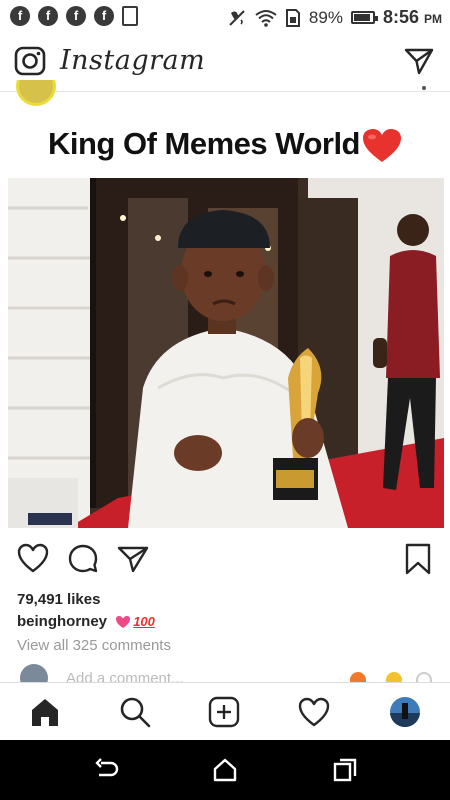  What do you see at coordinates (83, 559) in the screenshot?
I see `comment-icon` at bounding box center [83, 559].